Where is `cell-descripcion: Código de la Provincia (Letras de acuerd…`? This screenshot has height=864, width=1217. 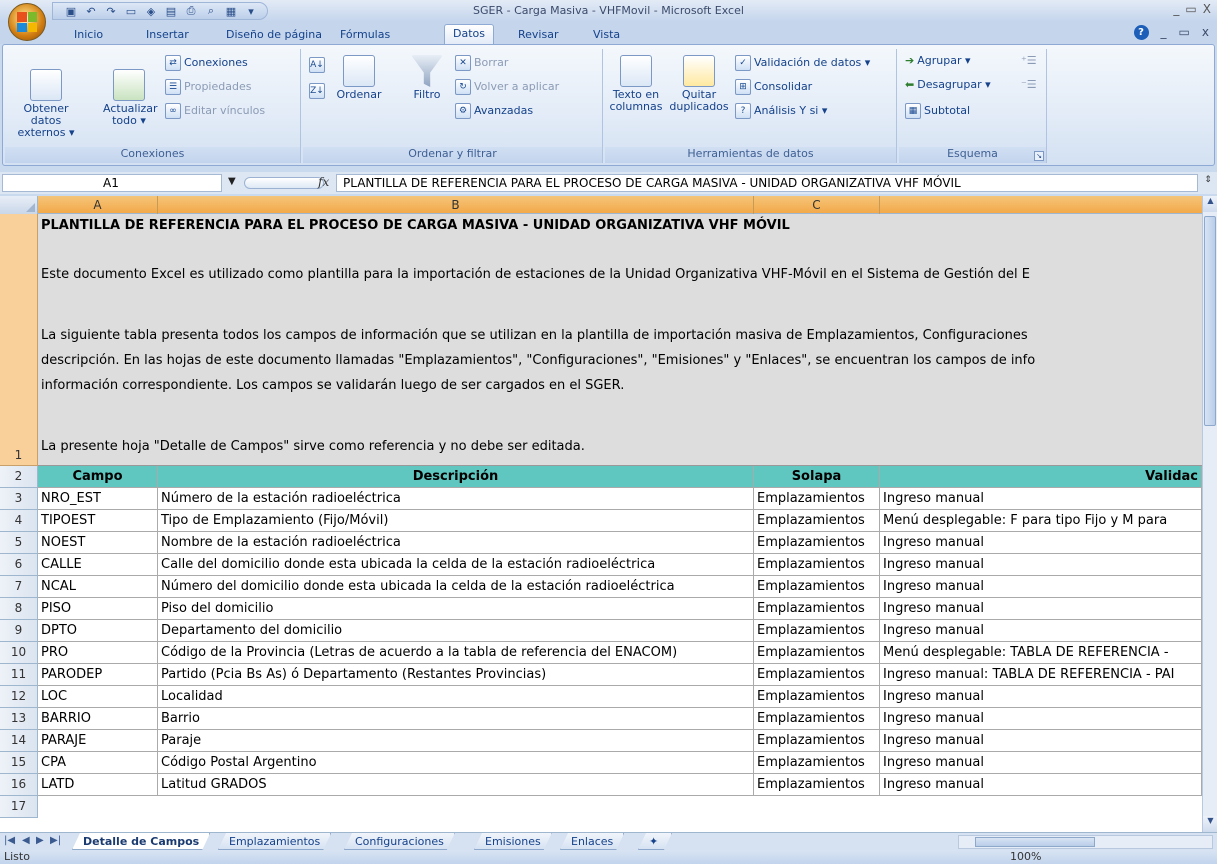 cell-descripcion: Código de la Provincia (Letras de acuerd… is located at coordinates (456, 653).